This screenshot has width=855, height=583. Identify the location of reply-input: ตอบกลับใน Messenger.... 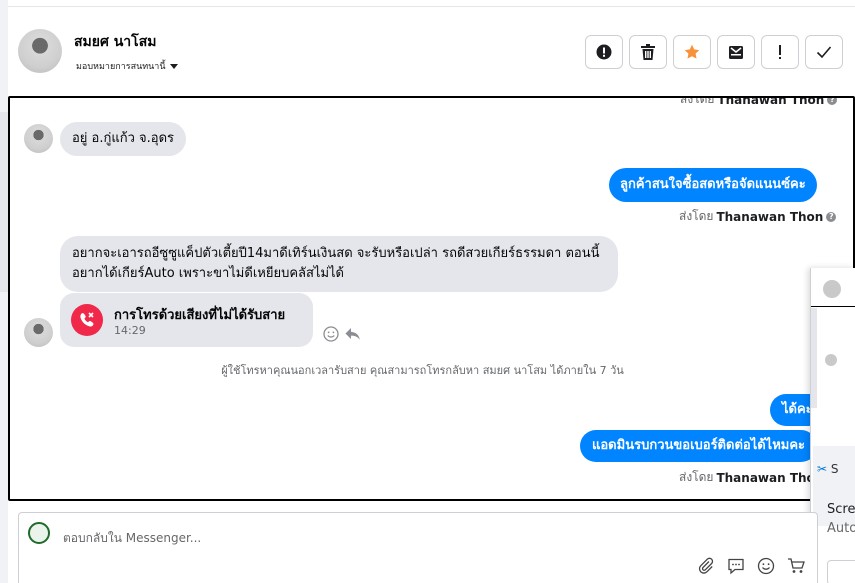
(132, 538).